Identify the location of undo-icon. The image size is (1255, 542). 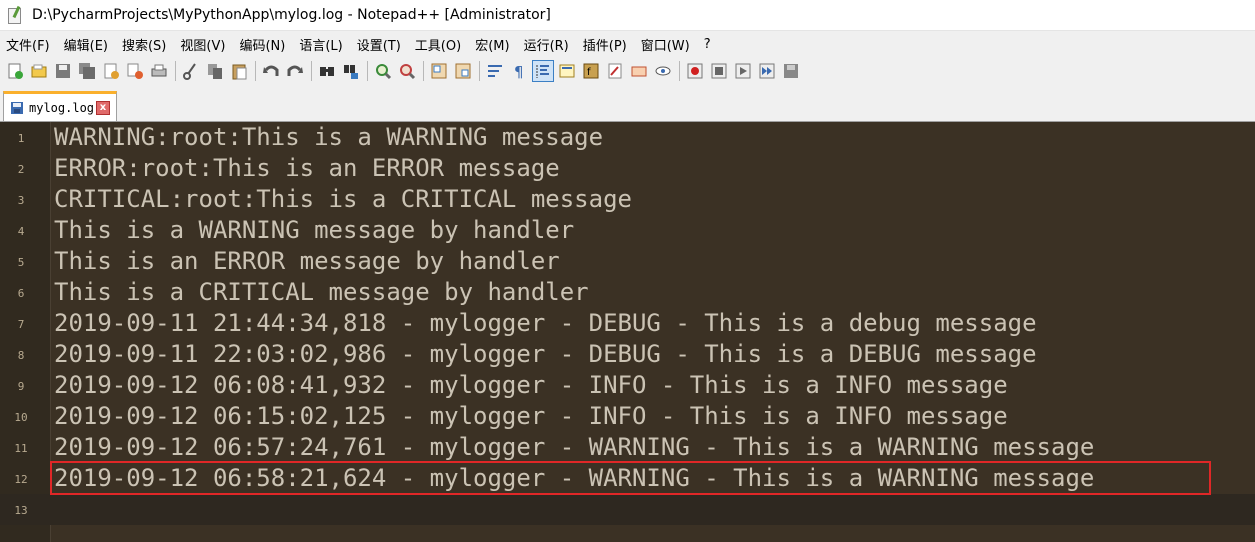
(271, 71).